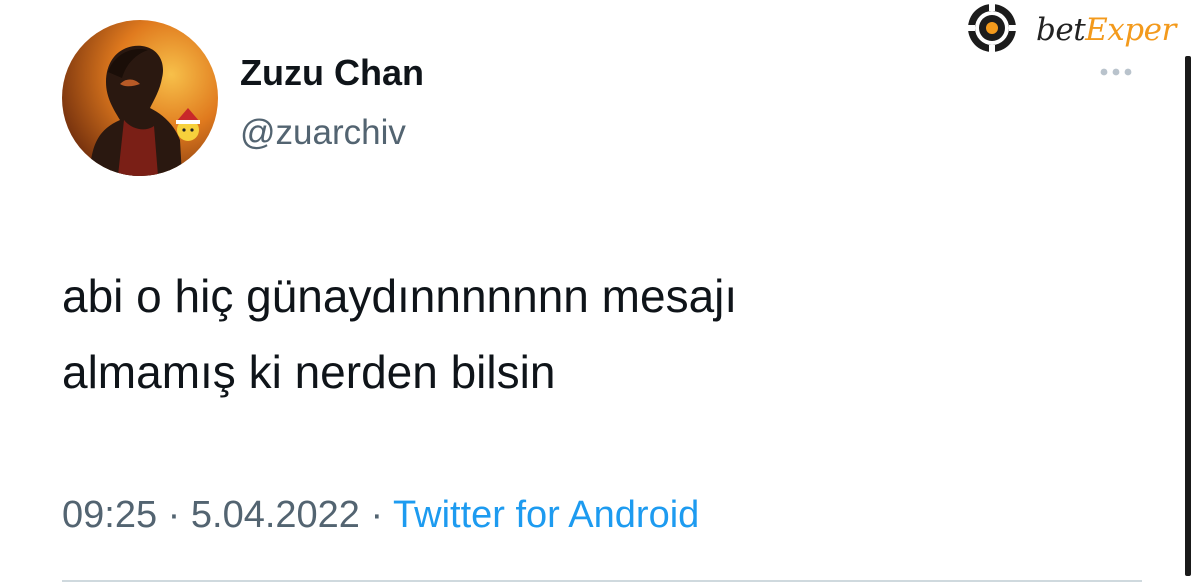 The width and height of the screenshot is (1200, 586). I want to click on divider, so click(602, 581).